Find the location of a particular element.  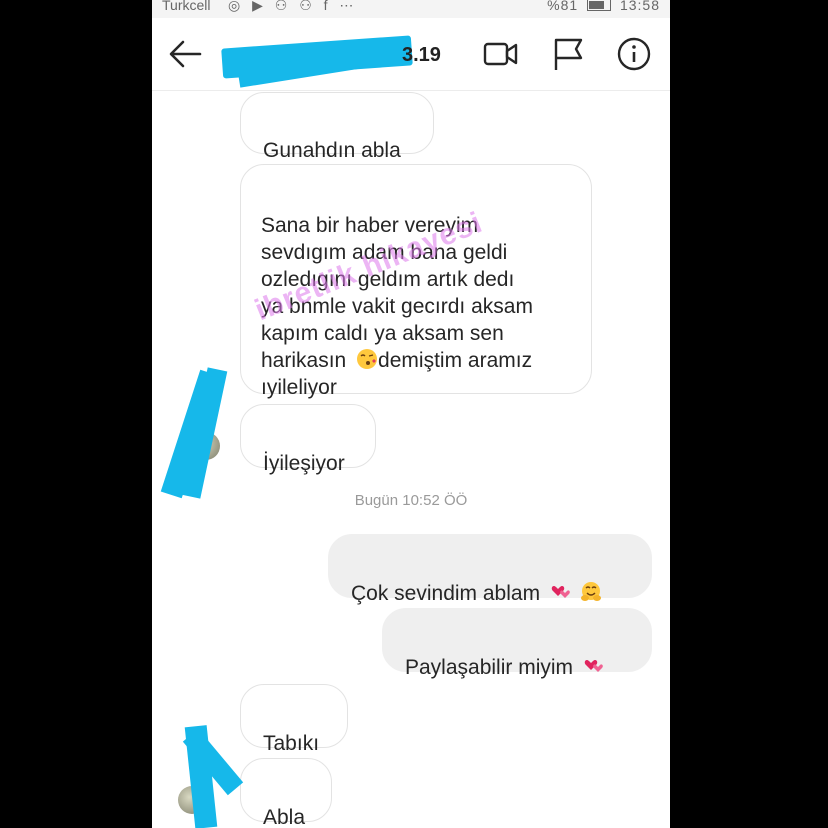

message-text: Çok sevindim ablam is located at coordinates (448, 593).